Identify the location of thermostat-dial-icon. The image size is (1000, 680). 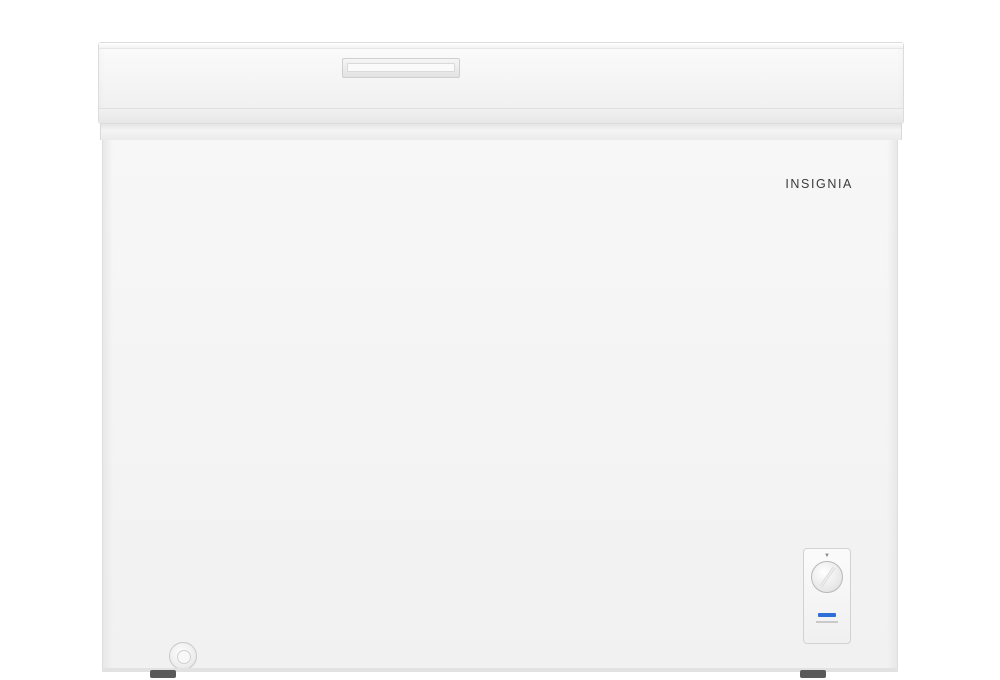
(827, 577).